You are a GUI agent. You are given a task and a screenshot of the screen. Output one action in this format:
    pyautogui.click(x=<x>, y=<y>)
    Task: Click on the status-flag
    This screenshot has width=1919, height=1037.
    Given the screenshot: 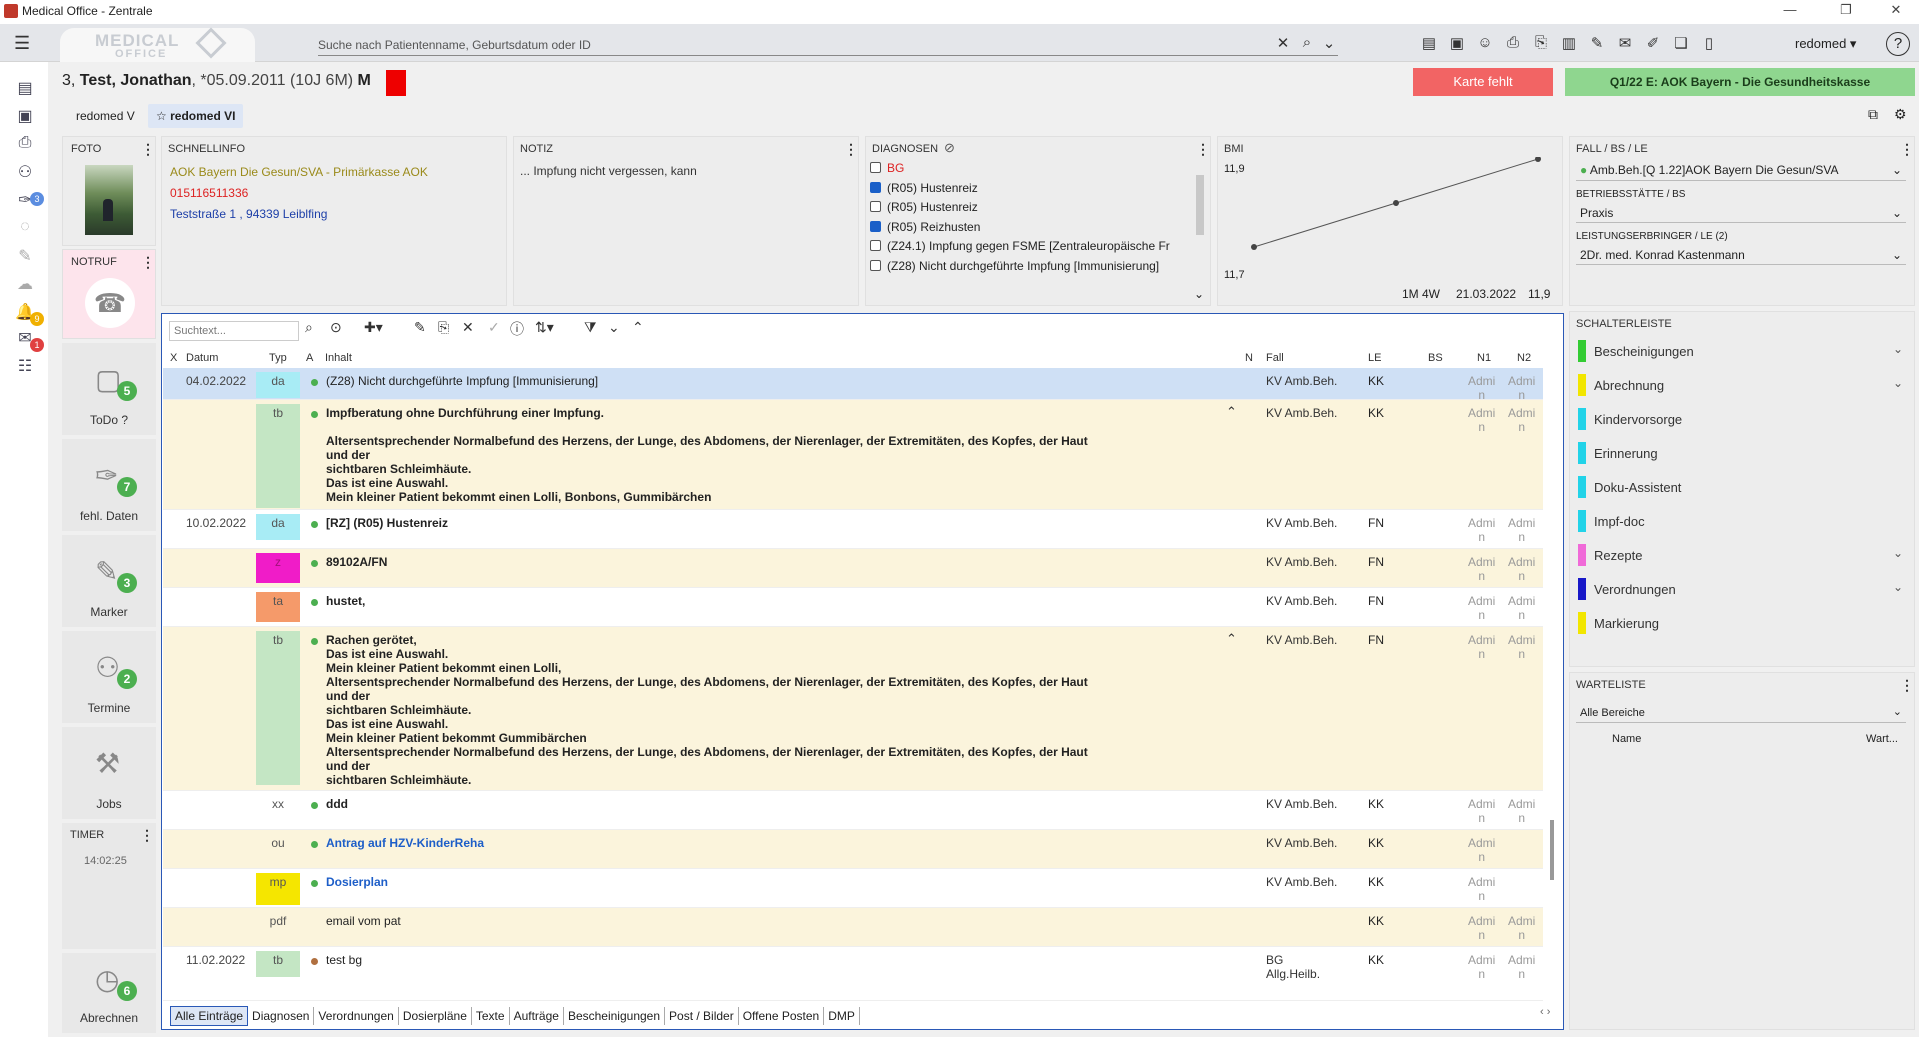 What is the action you would take?
    pyautogui.click(x=396, y=83)
    